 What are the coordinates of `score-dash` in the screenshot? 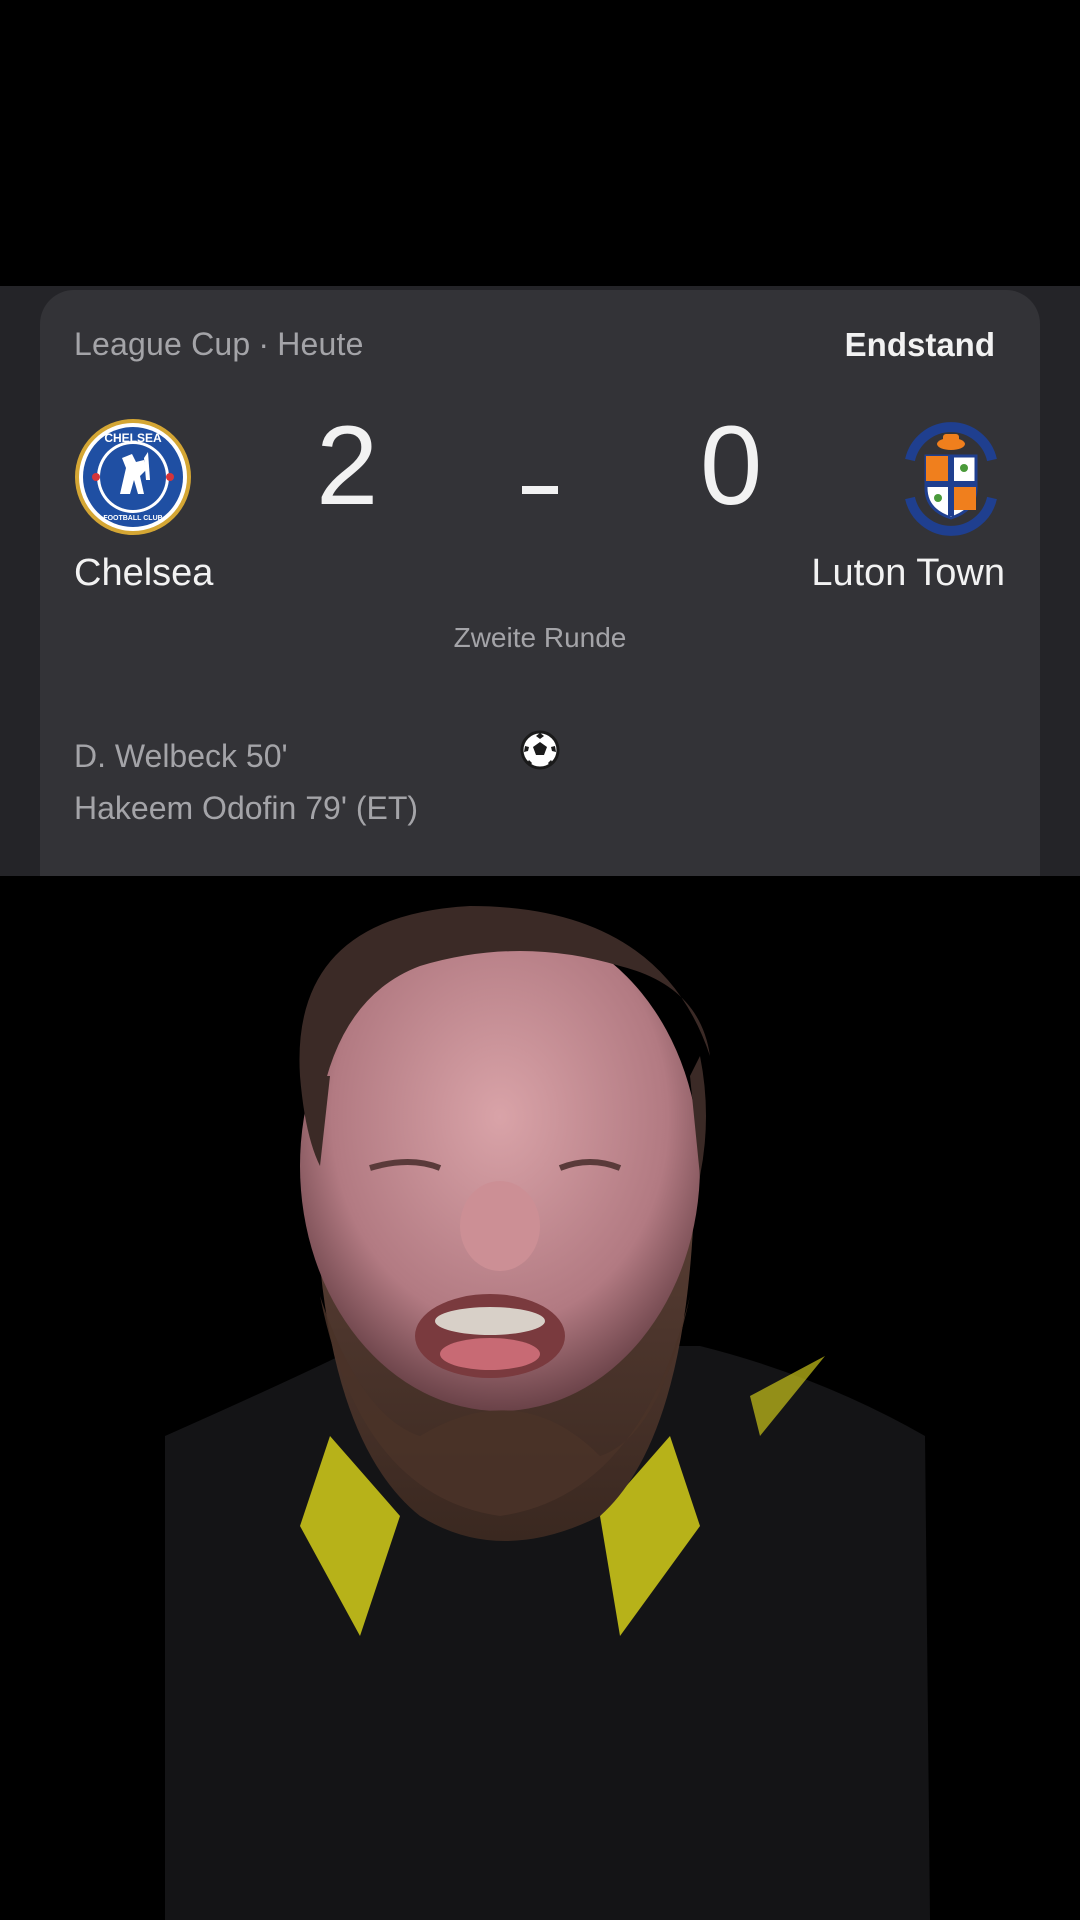 It's located at (540, 490).